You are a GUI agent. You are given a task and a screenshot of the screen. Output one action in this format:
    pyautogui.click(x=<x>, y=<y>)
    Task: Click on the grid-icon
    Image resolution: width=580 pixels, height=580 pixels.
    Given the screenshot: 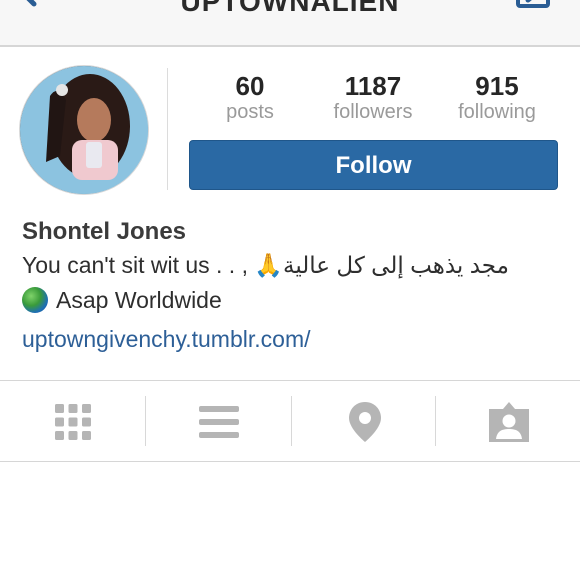 What is the action you would take?
    pyautogui.click(x=72, y=422)
    